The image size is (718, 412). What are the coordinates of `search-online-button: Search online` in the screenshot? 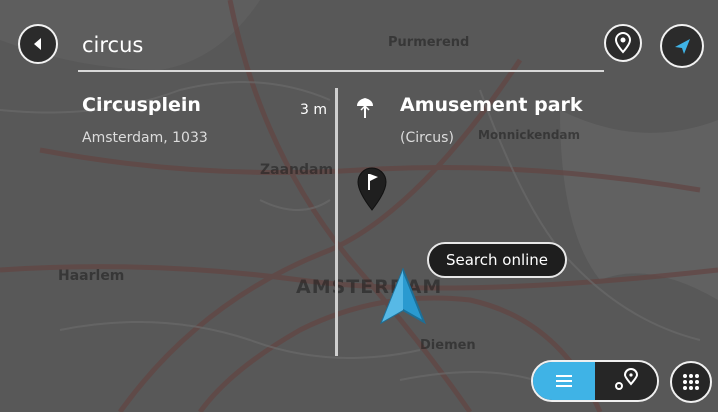 It's located at (497, 260).